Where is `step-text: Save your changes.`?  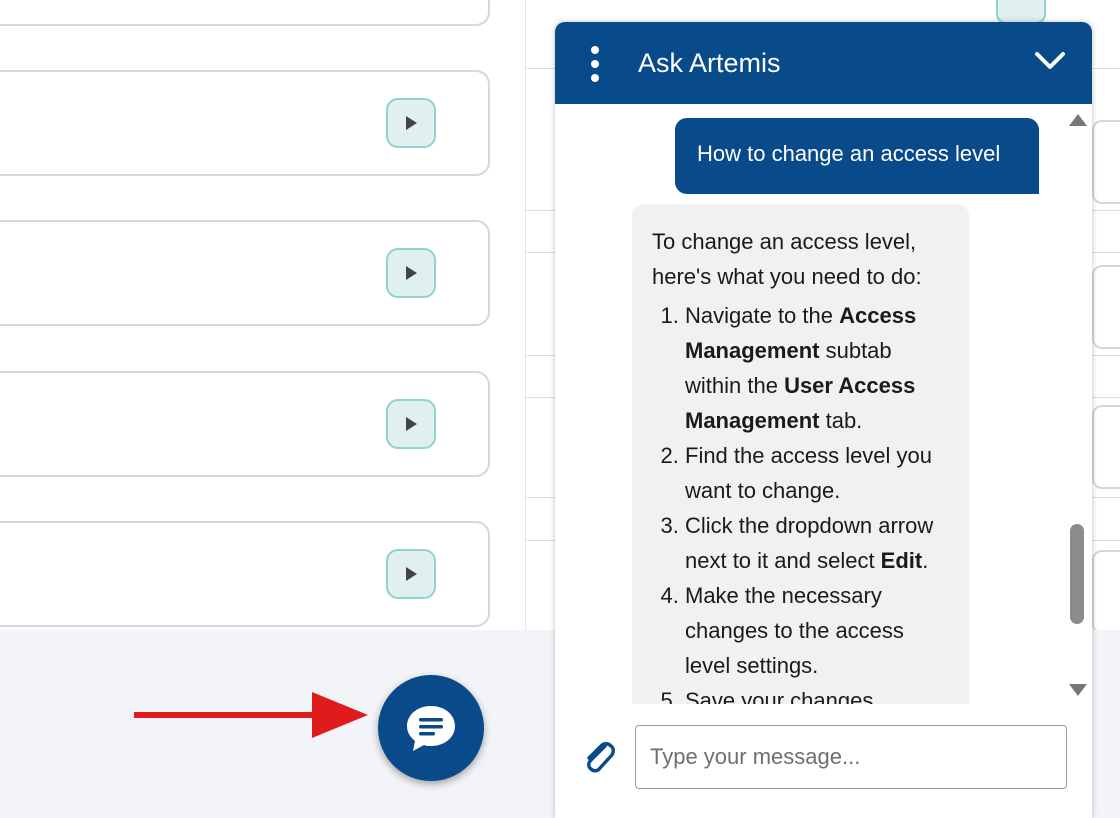
step-text: Save your changes. is located at coordinates (782, 696).